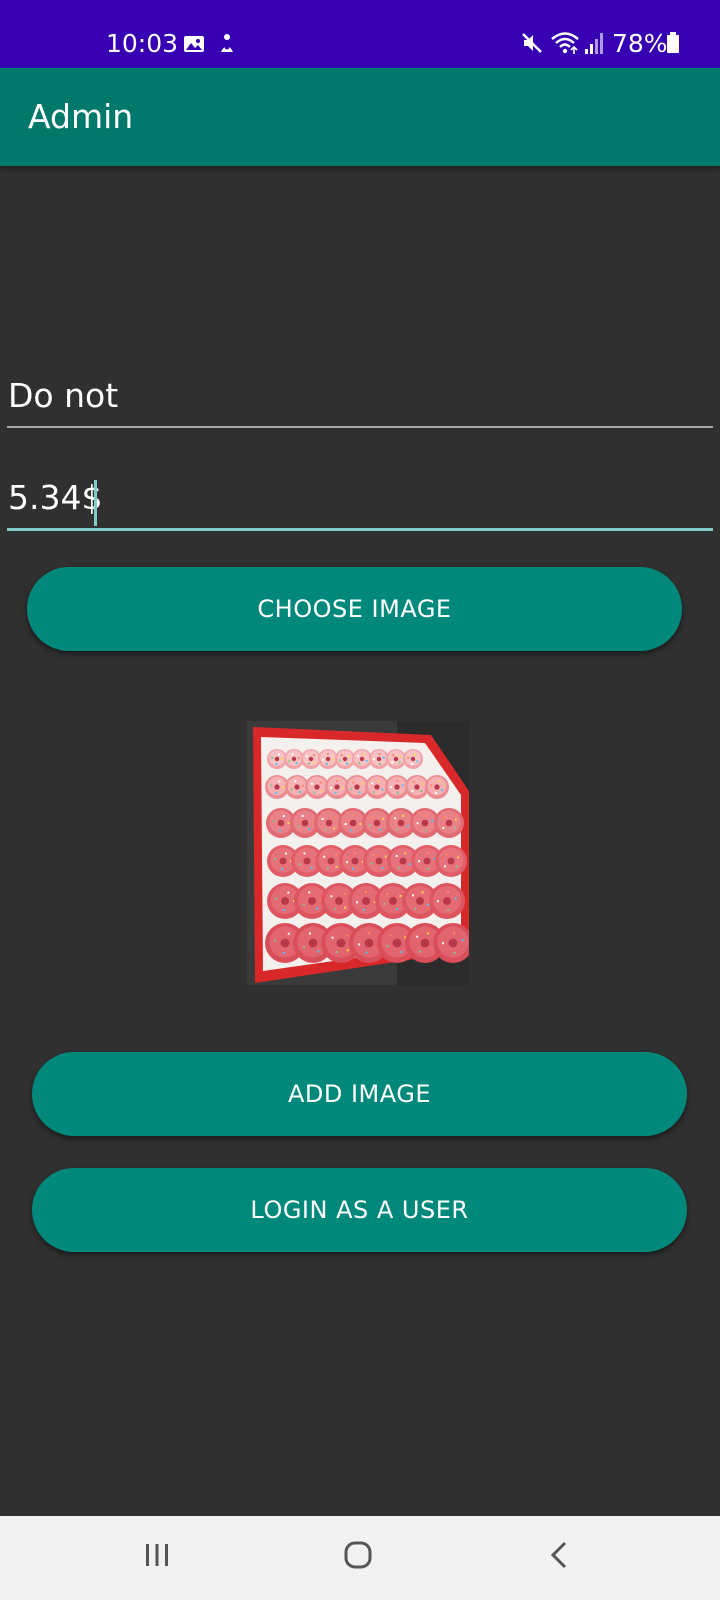 This screenshot has height=1600, width=720. What do you see at coordinates (358, 1555) in the screenshot?
I see `home-icon` at bounding box center [358, 1555].